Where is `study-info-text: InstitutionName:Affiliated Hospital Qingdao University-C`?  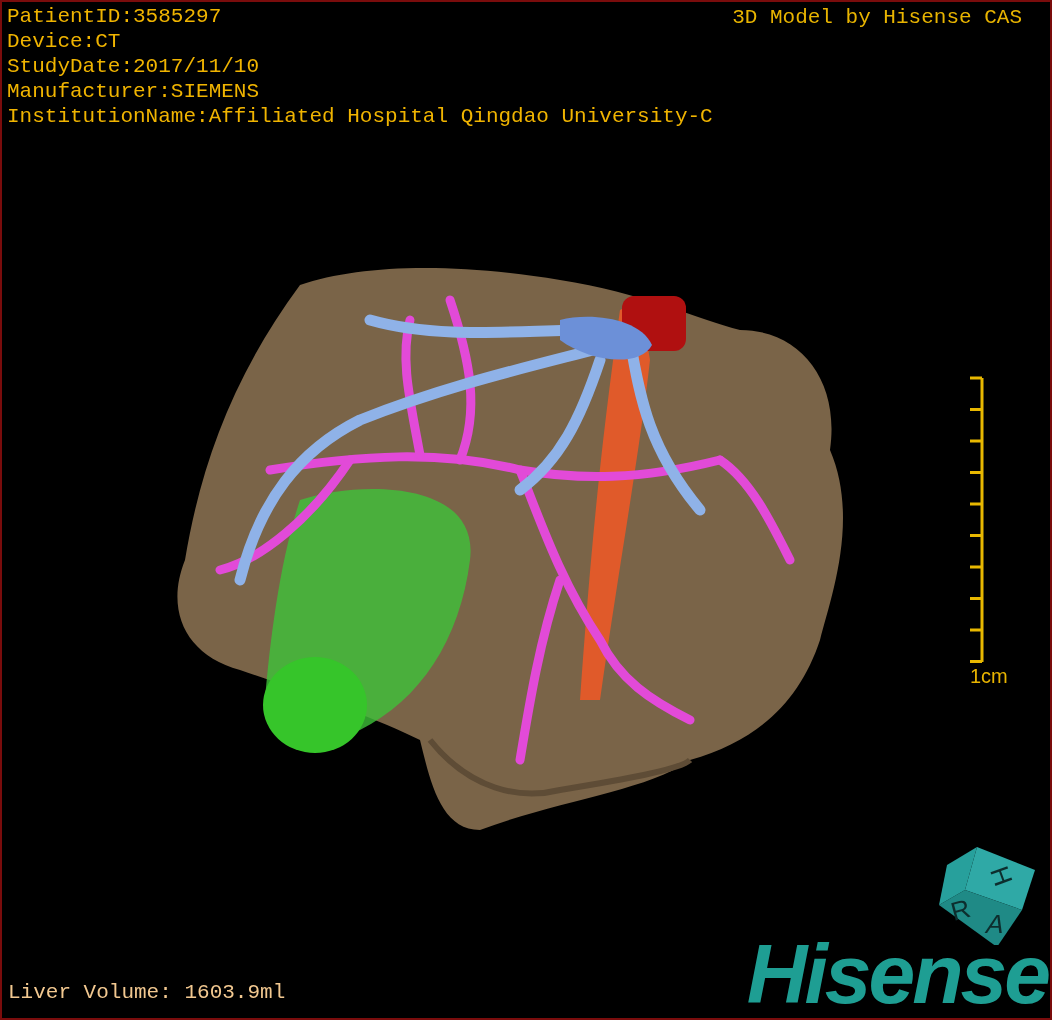 study-info-text: InstitutionName:Affiliated Hospital Qingdao University-C is located at coordinates (360, 116).